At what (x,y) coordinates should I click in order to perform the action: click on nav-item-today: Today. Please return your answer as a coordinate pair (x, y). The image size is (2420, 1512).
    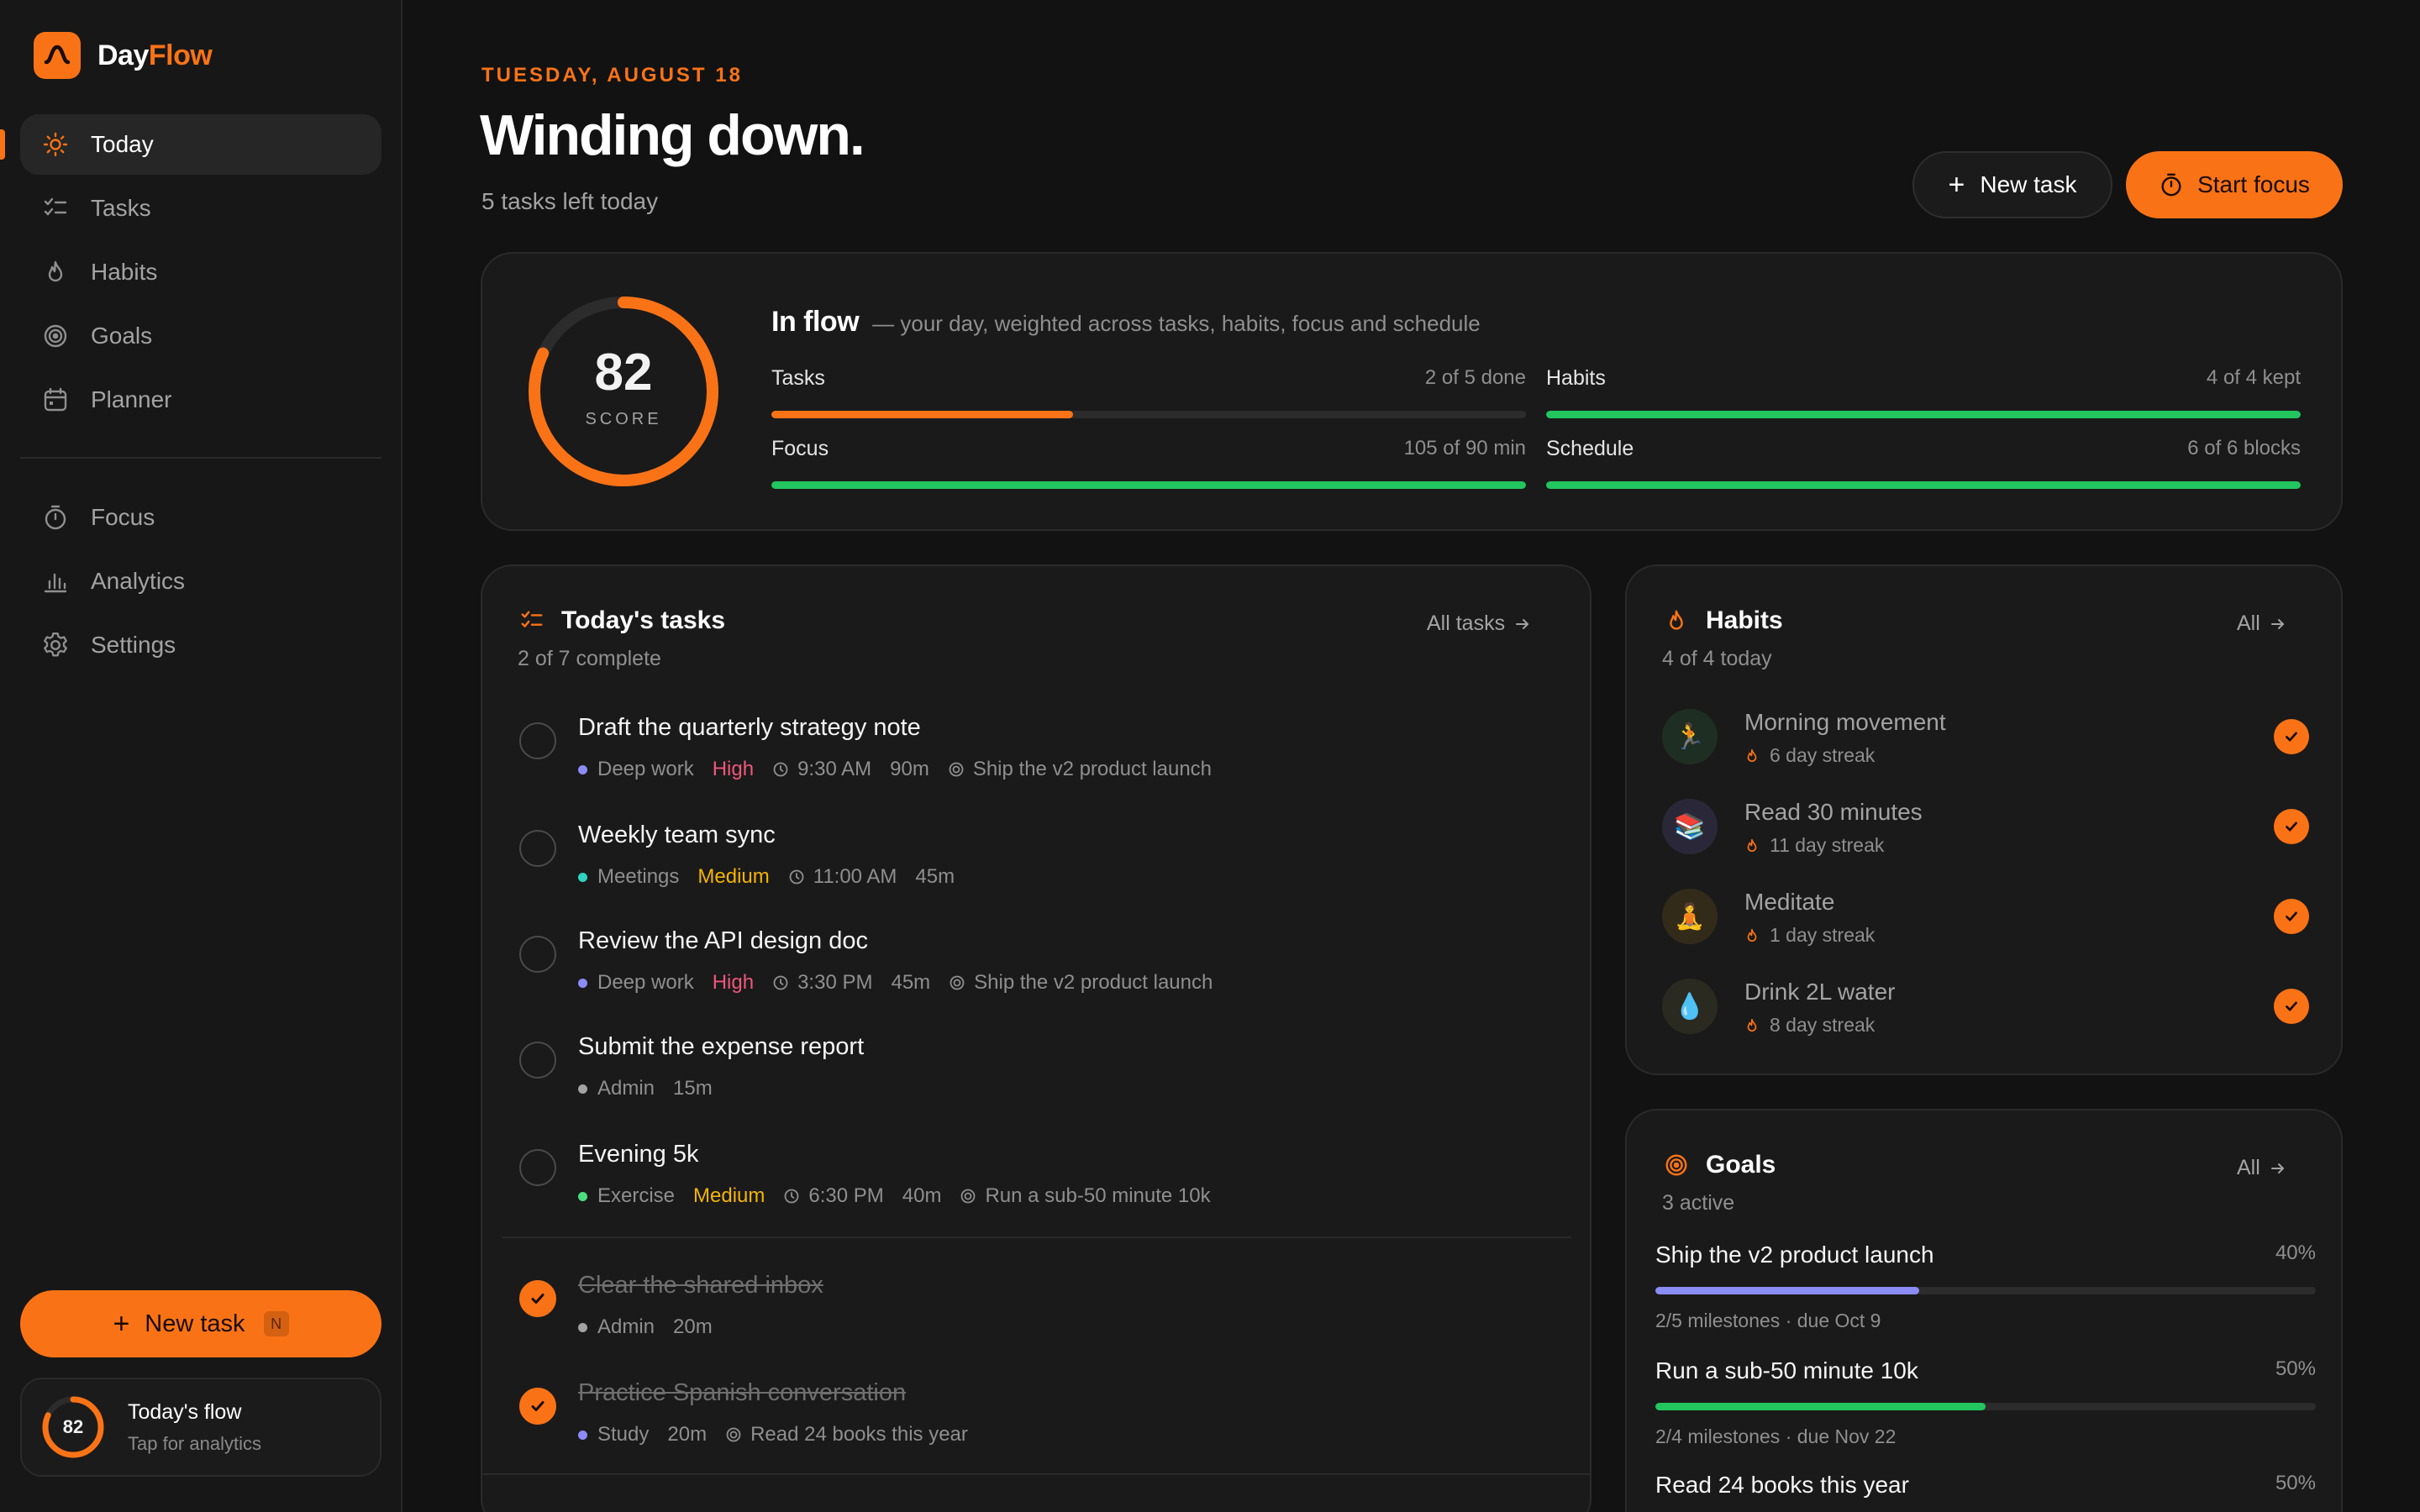
    Looking at the image, I should click on (191, 144).